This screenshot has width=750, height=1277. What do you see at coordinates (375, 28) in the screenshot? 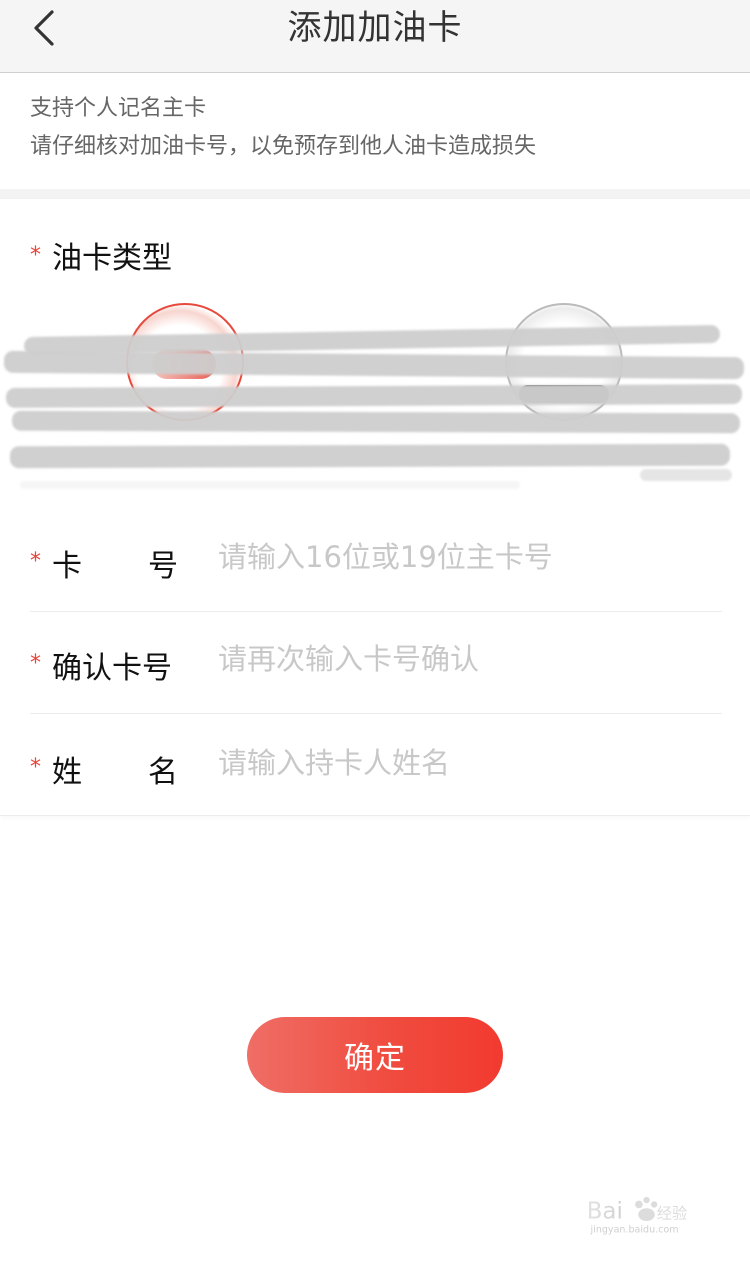
I see `page-title: 添加加油卡` at bounding box center [375, 28].